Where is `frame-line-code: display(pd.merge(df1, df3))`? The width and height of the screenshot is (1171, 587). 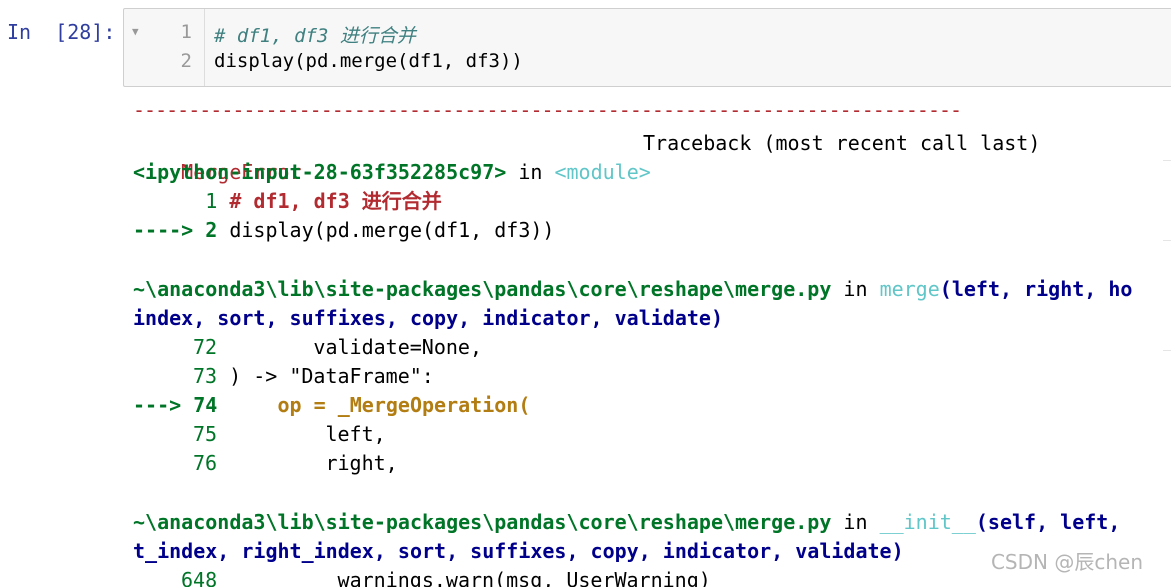
frame-line-code: display(pd.merge(df1, df3)) is located at coordinates (392, 230).